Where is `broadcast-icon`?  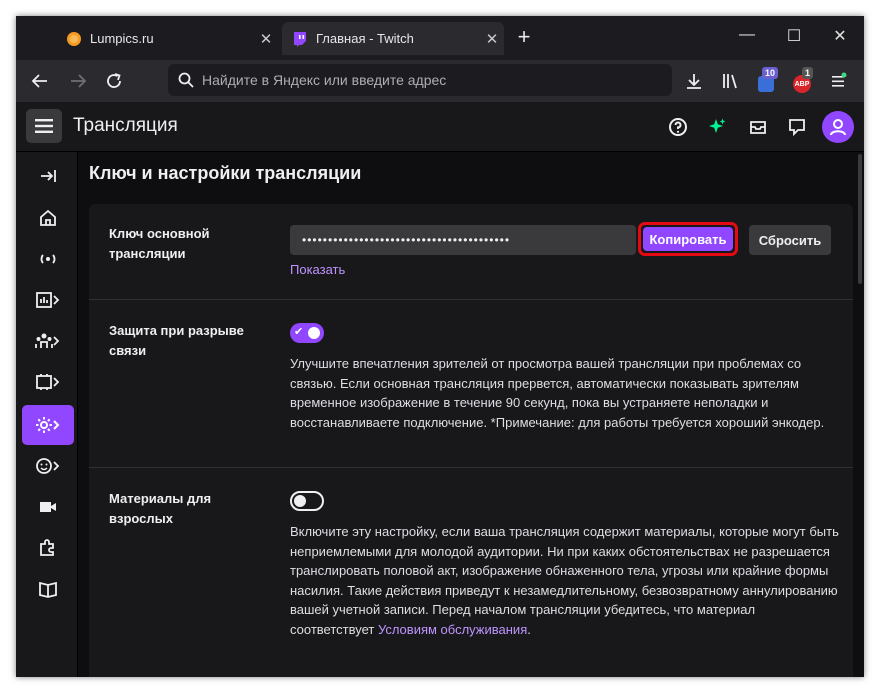
broadcast-icon is located at coordinates (48, 259).